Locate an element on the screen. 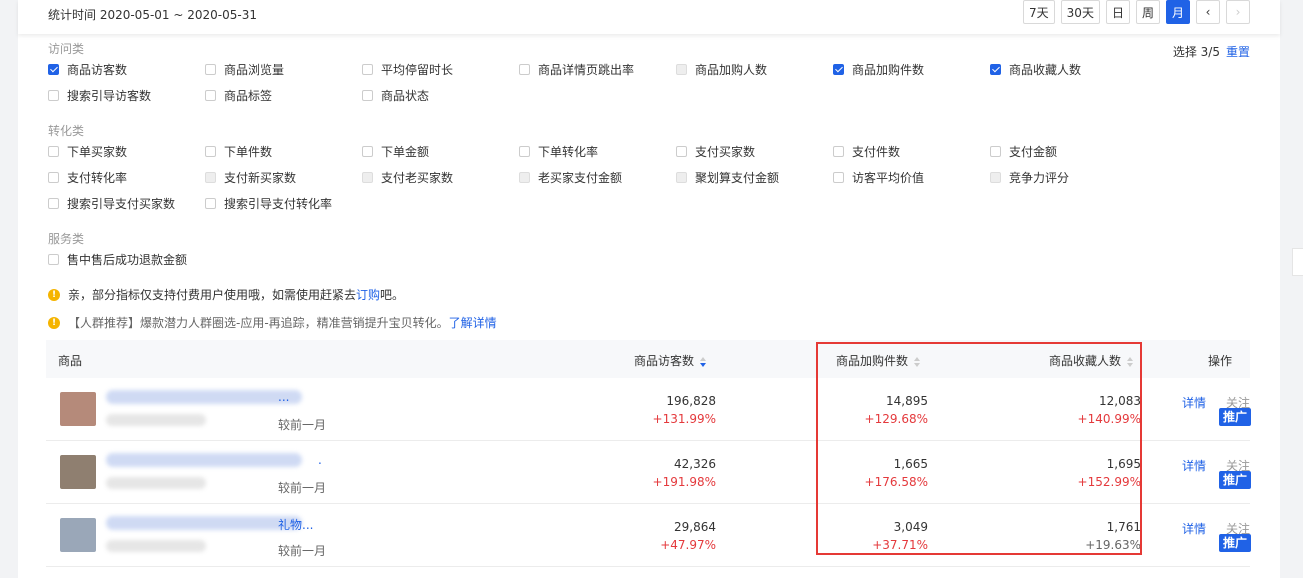 Image resolution: width=1303 pixels, height=578 pixels. side-tab is located at coordinates (1297, 262).